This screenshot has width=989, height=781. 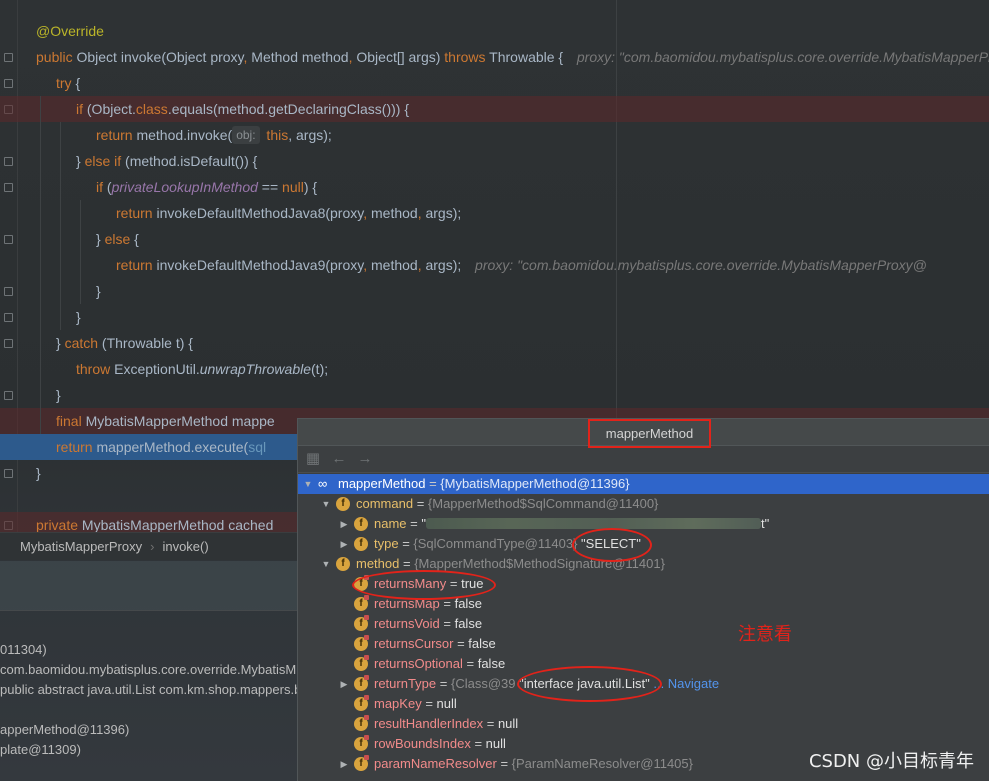 I want to click on field-token: privateLookupInMethod, so click(x=184, y=187).